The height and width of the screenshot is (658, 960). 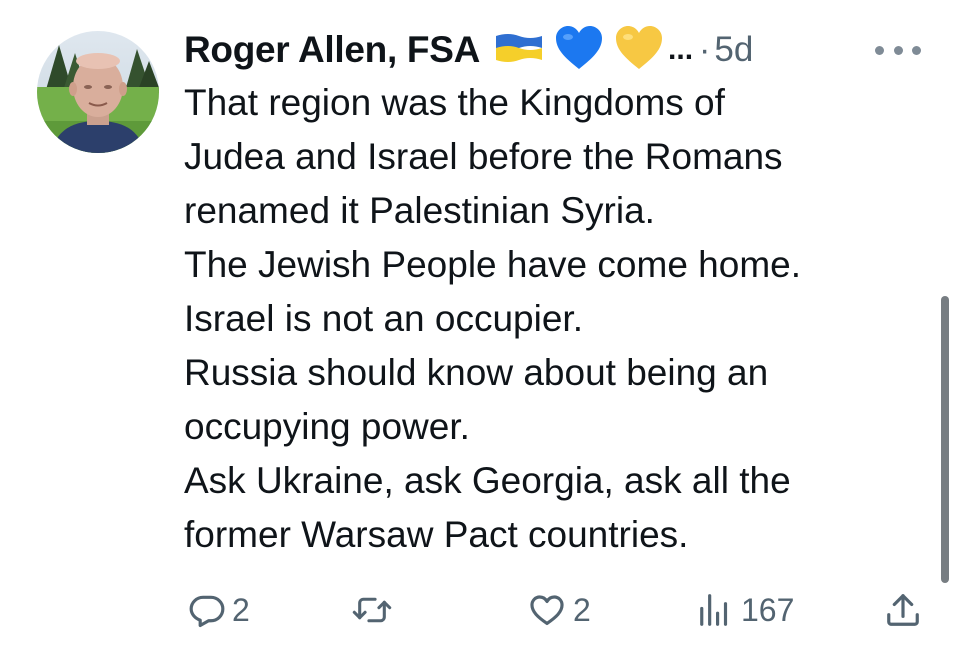 What do you see at coordinates (383, 318) in the screenshot?
I see `tweet-text-line: Israel is not an occupier.` at bounding box center [383, 318].